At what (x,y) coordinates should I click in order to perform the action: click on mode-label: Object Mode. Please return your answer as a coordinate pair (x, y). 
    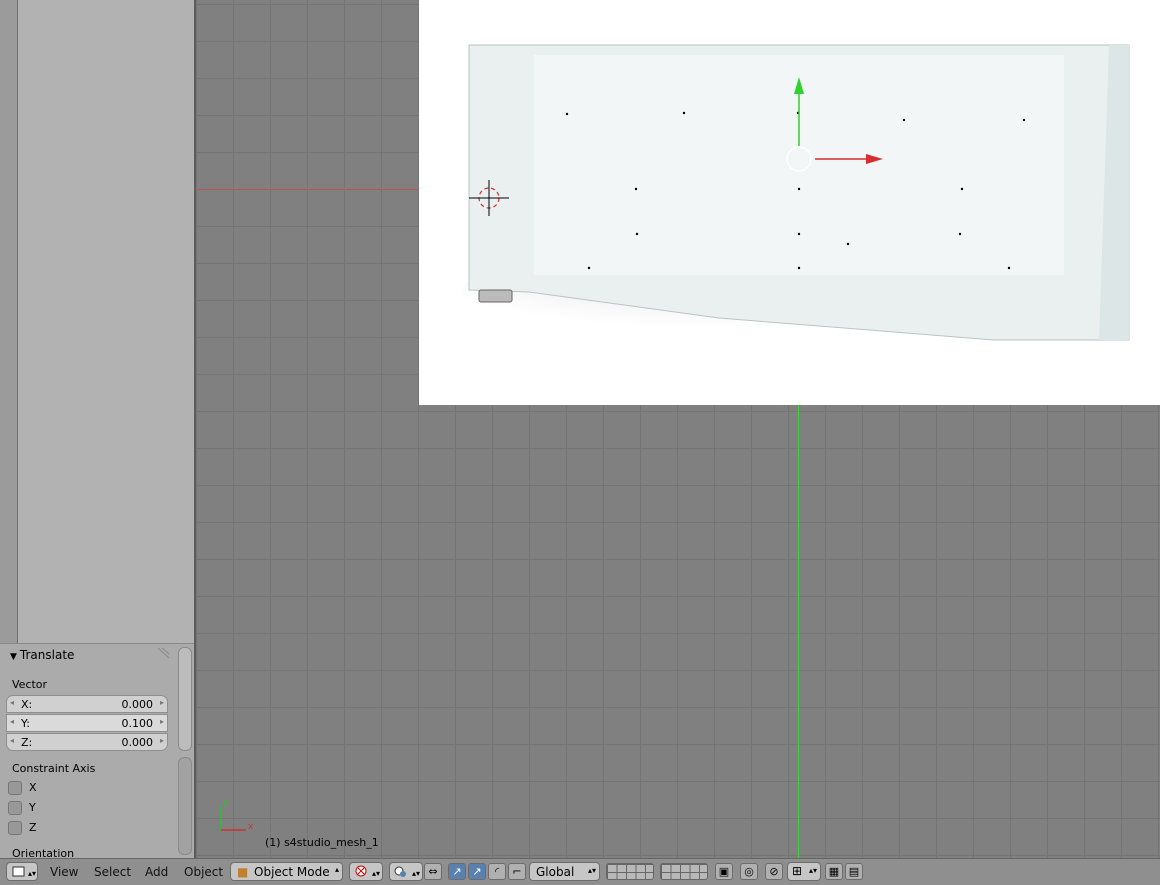
    Looking at the image, I should click on (292, 872).